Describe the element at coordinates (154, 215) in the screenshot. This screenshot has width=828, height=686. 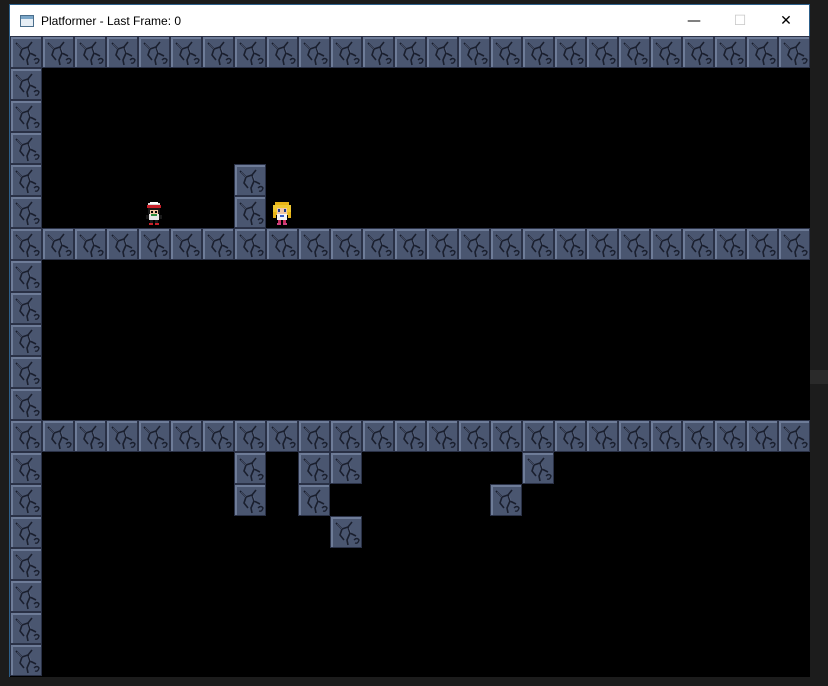
I see `quote-character-sprite` at that location.